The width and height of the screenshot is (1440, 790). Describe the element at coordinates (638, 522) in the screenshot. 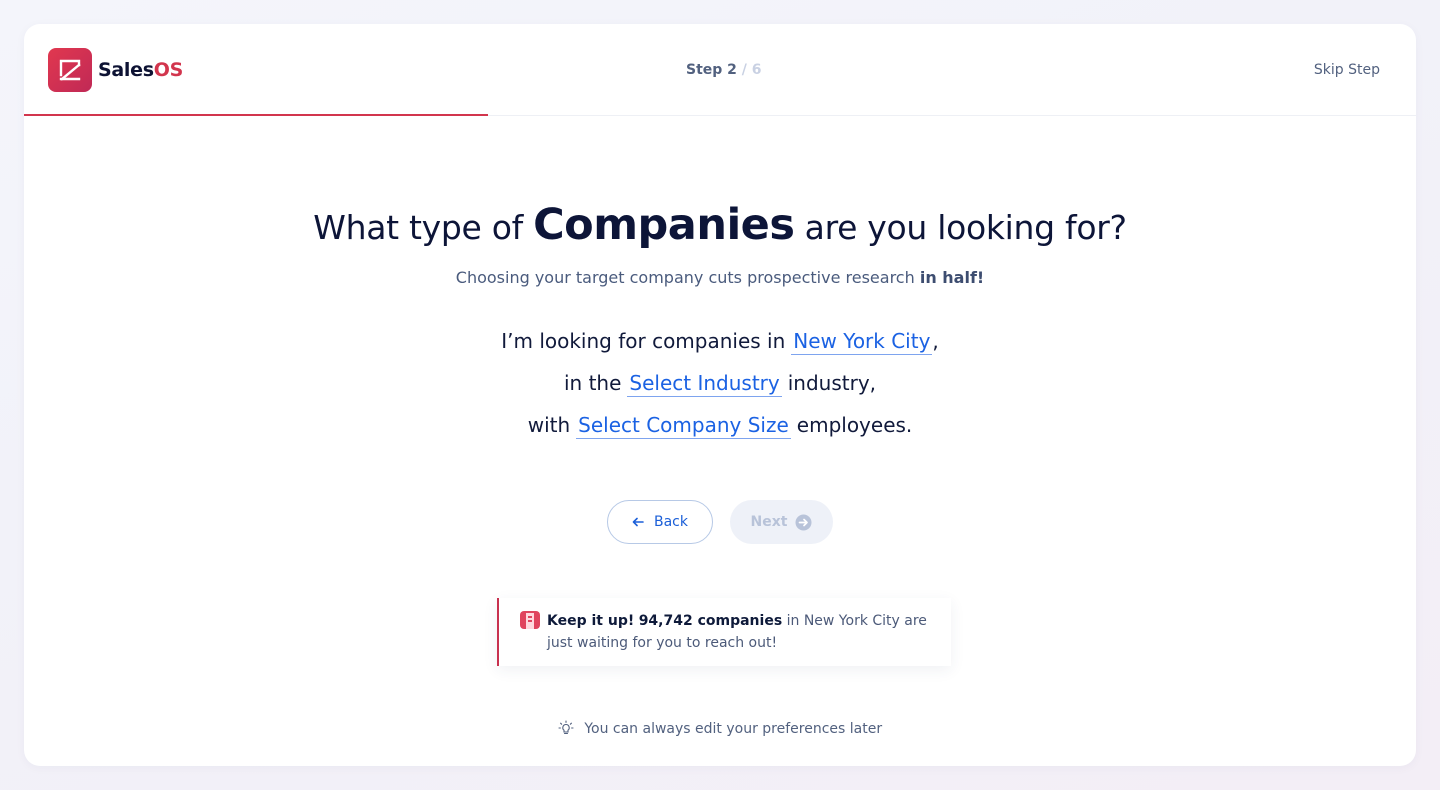

I see `arrow-left-icon` at that location.